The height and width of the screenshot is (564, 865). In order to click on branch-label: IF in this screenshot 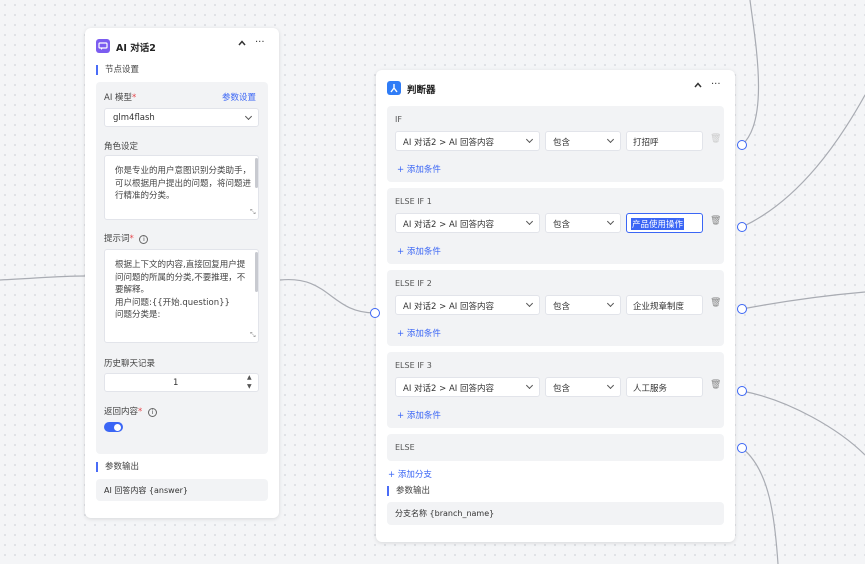, I will do `click(398, 119)`.